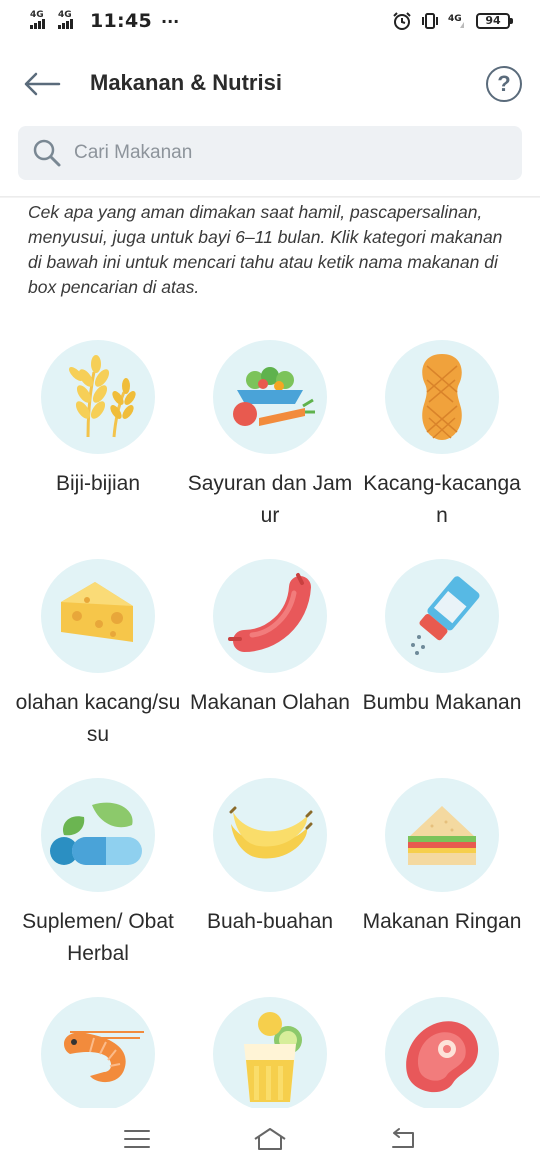 The width and height of the screenshot is (540, 1170). I want to click on category-kacang-kacangan: Kacang-kacangan, so click(442, 449).